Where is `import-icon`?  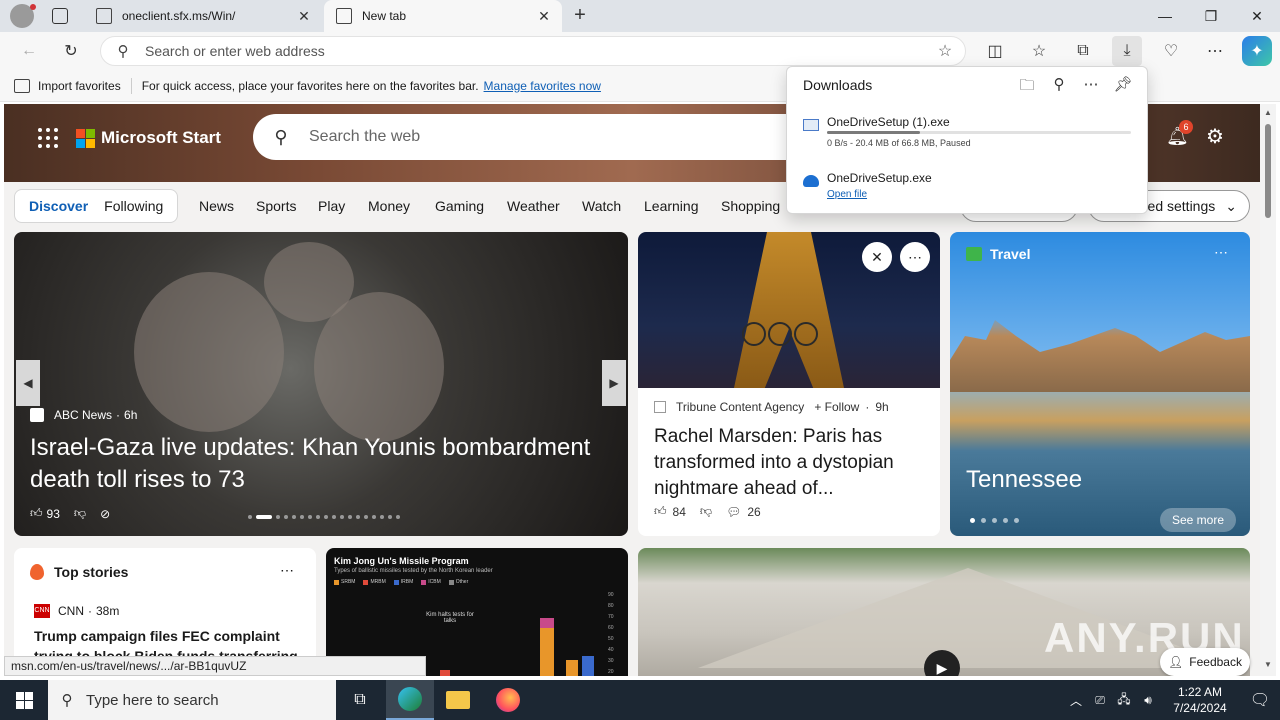
import-icon is located at coordinates (22, 85).